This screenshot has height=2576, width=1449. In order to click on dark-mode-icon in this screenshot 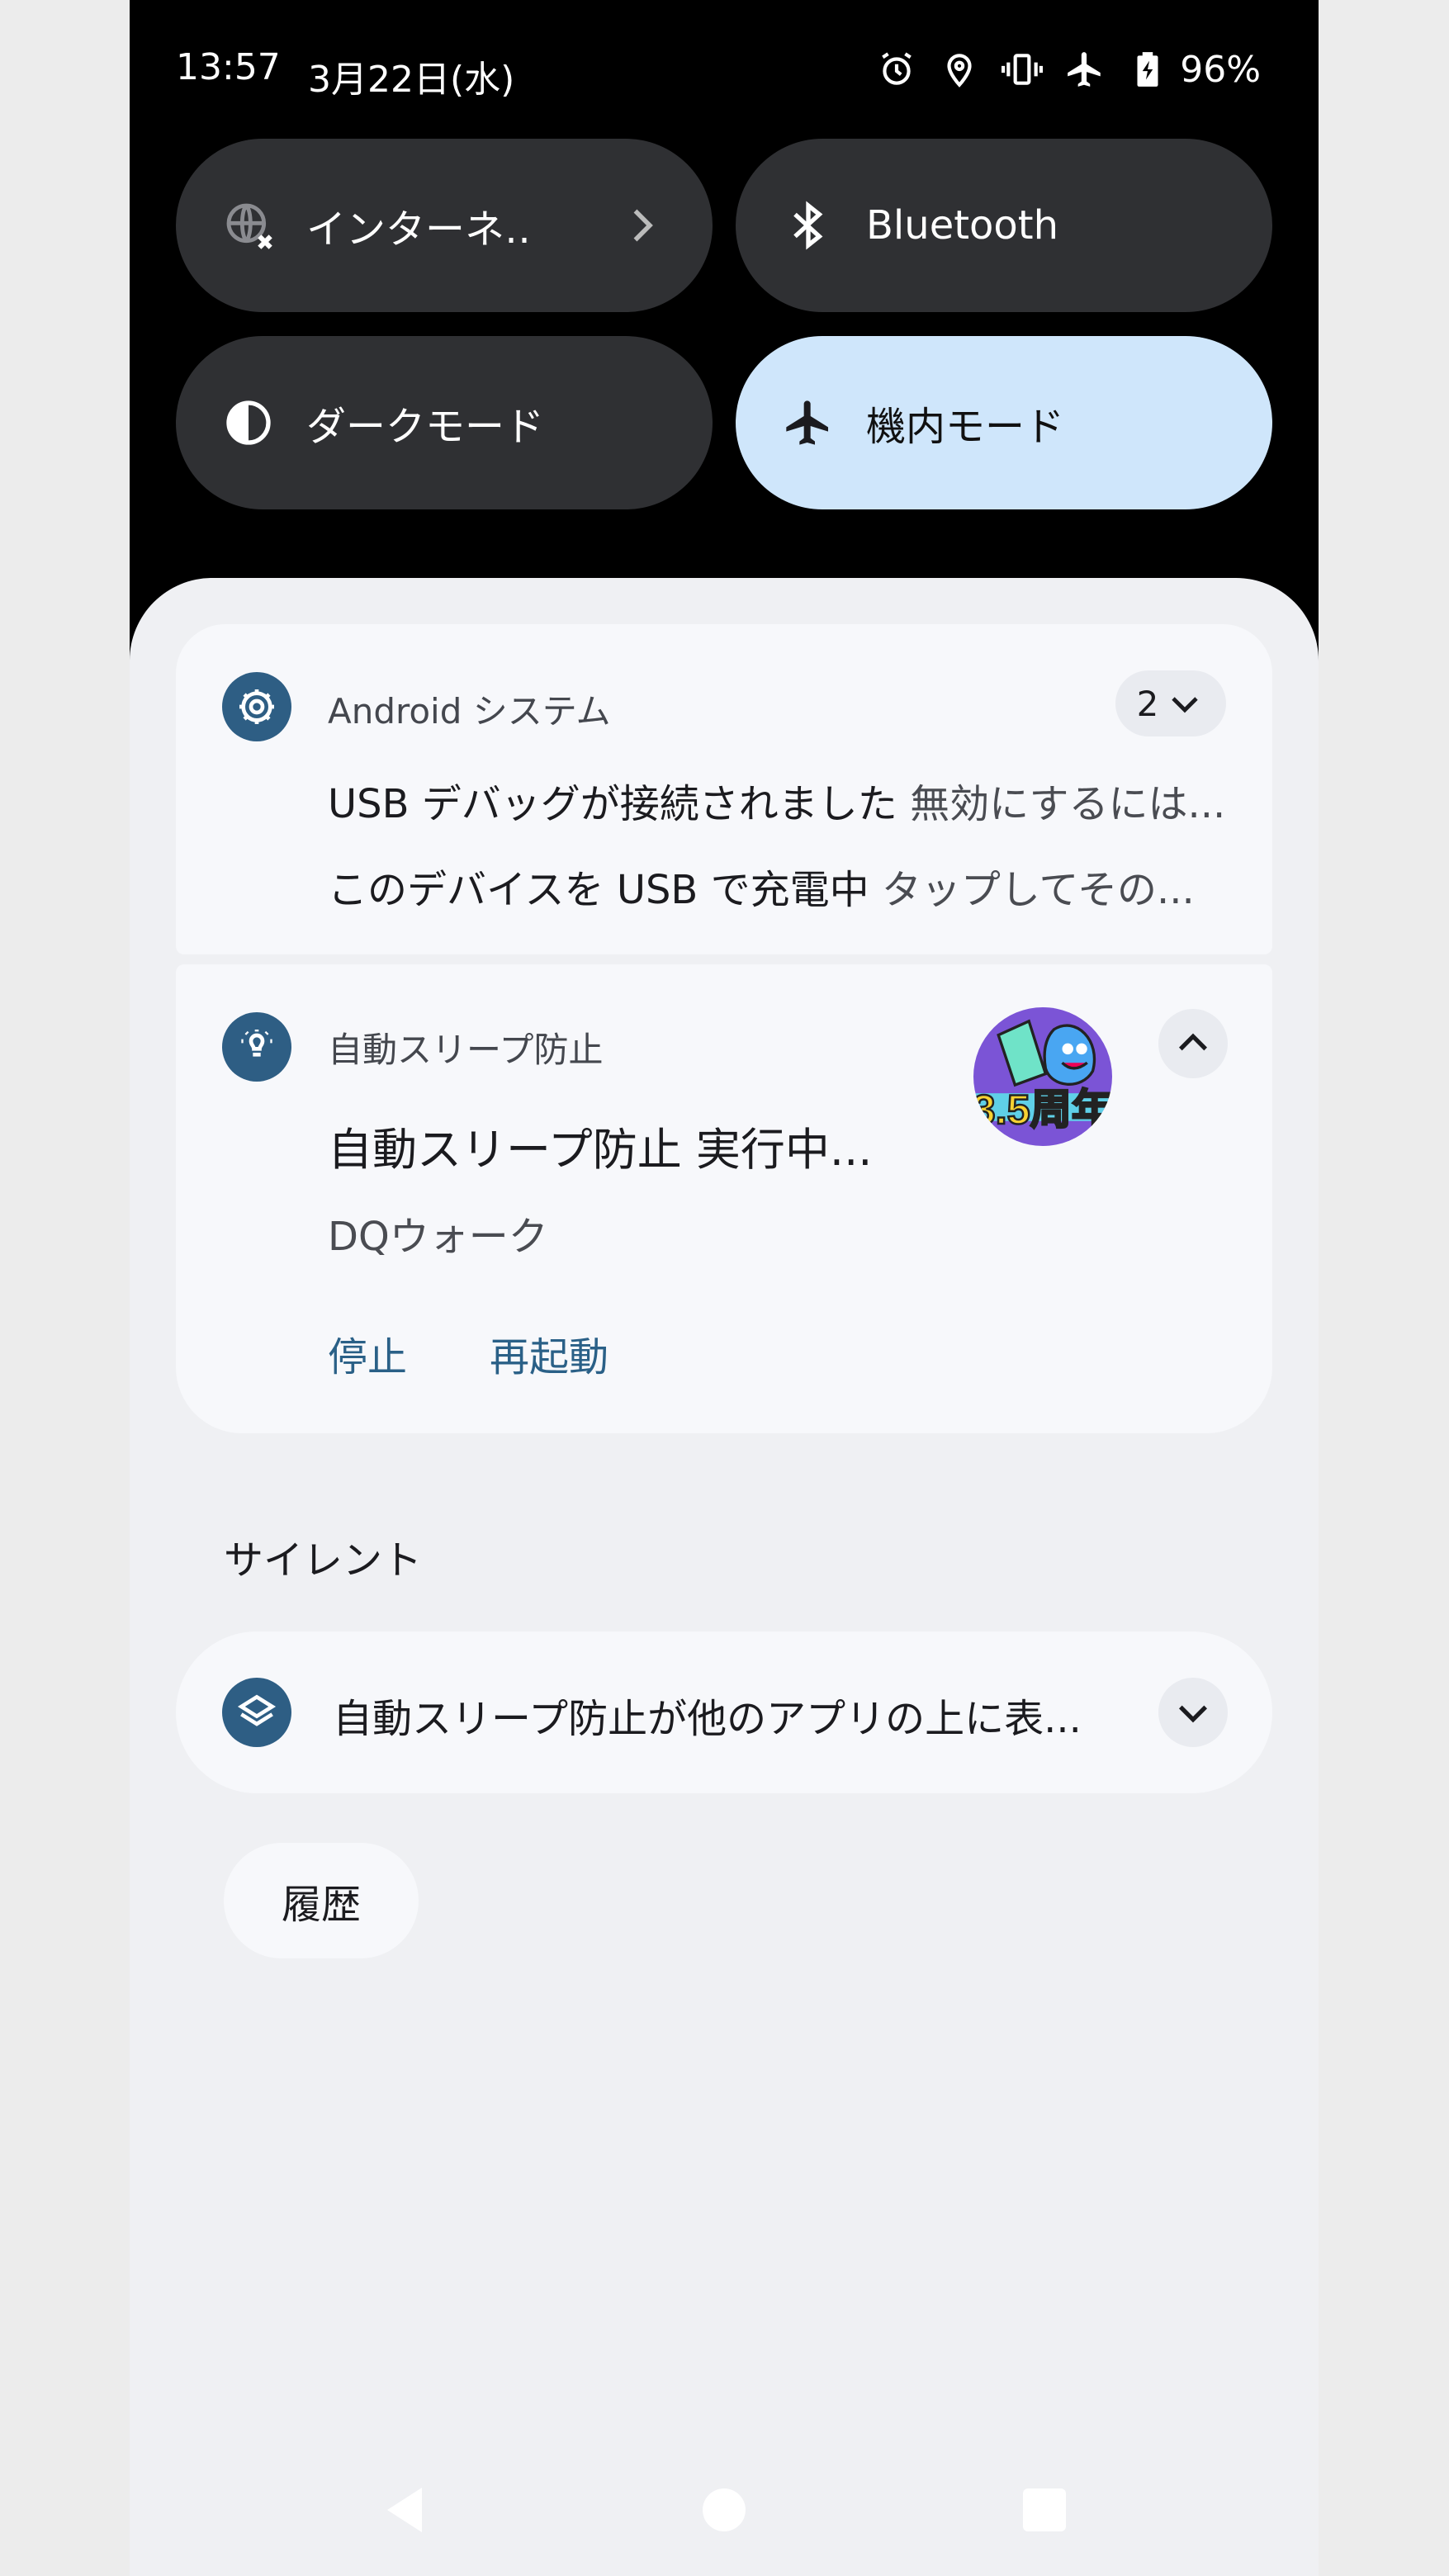, I will do `click(248, 422)`.